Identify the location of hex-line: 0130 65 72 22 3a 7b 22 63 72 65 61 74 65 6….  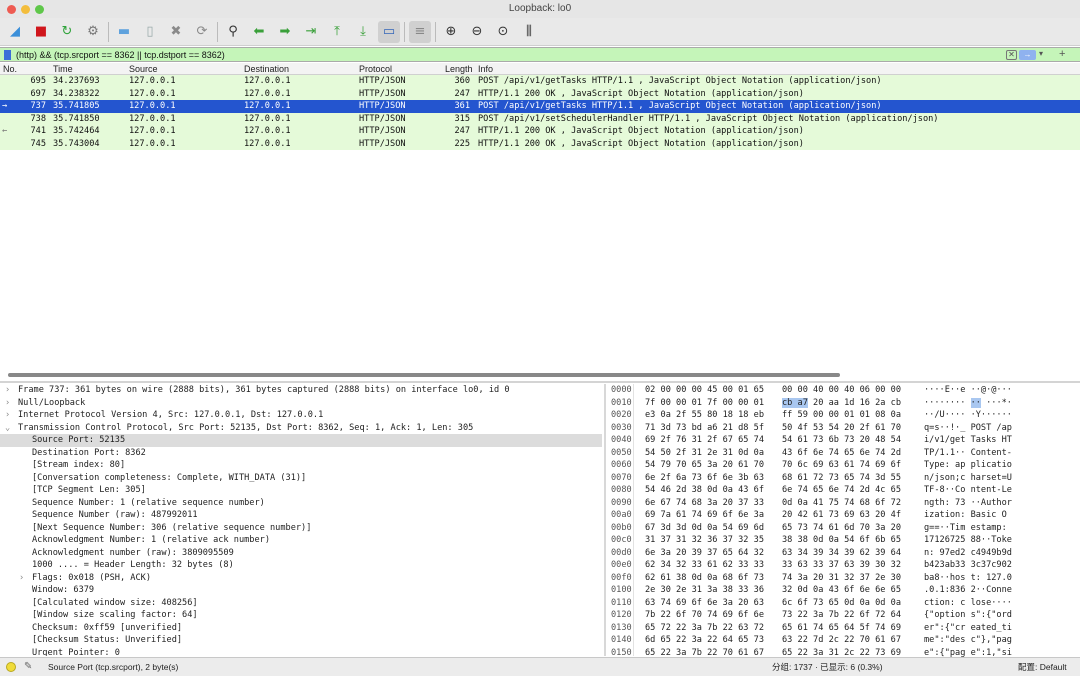
(843, 628).